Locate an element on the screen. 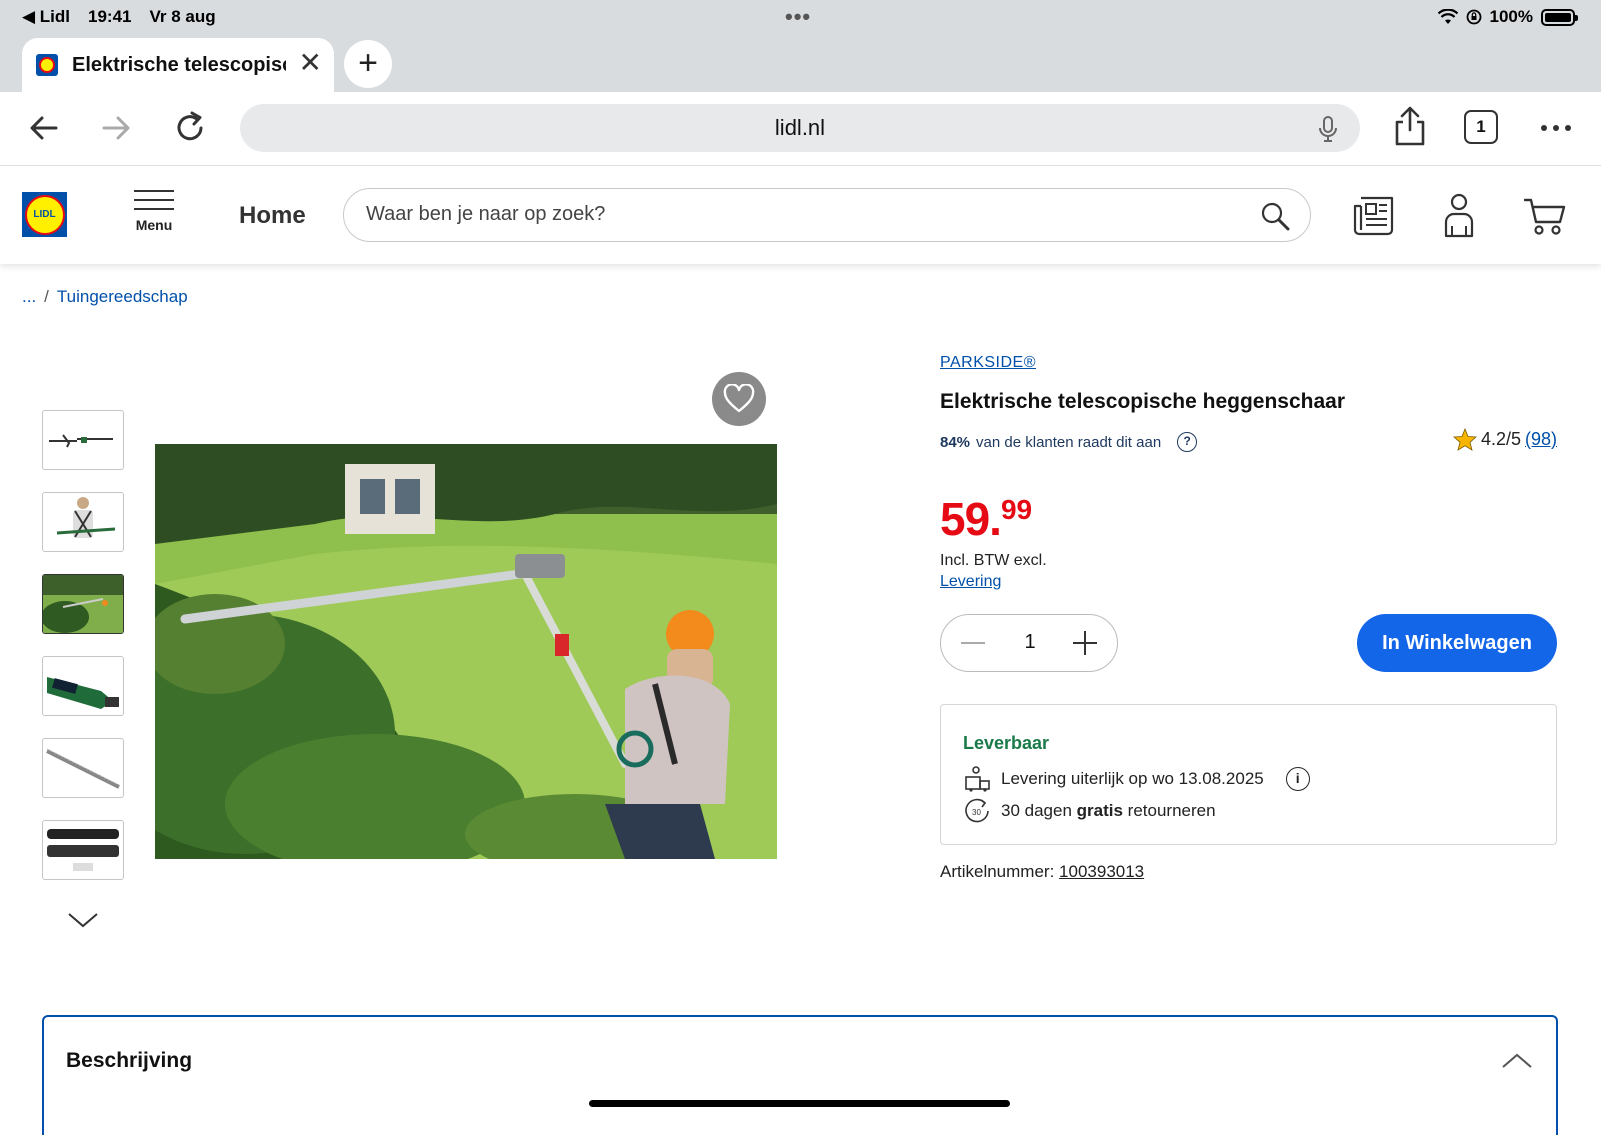  back-to-app: ◀ Lidl is located at coordinates (46, 17).